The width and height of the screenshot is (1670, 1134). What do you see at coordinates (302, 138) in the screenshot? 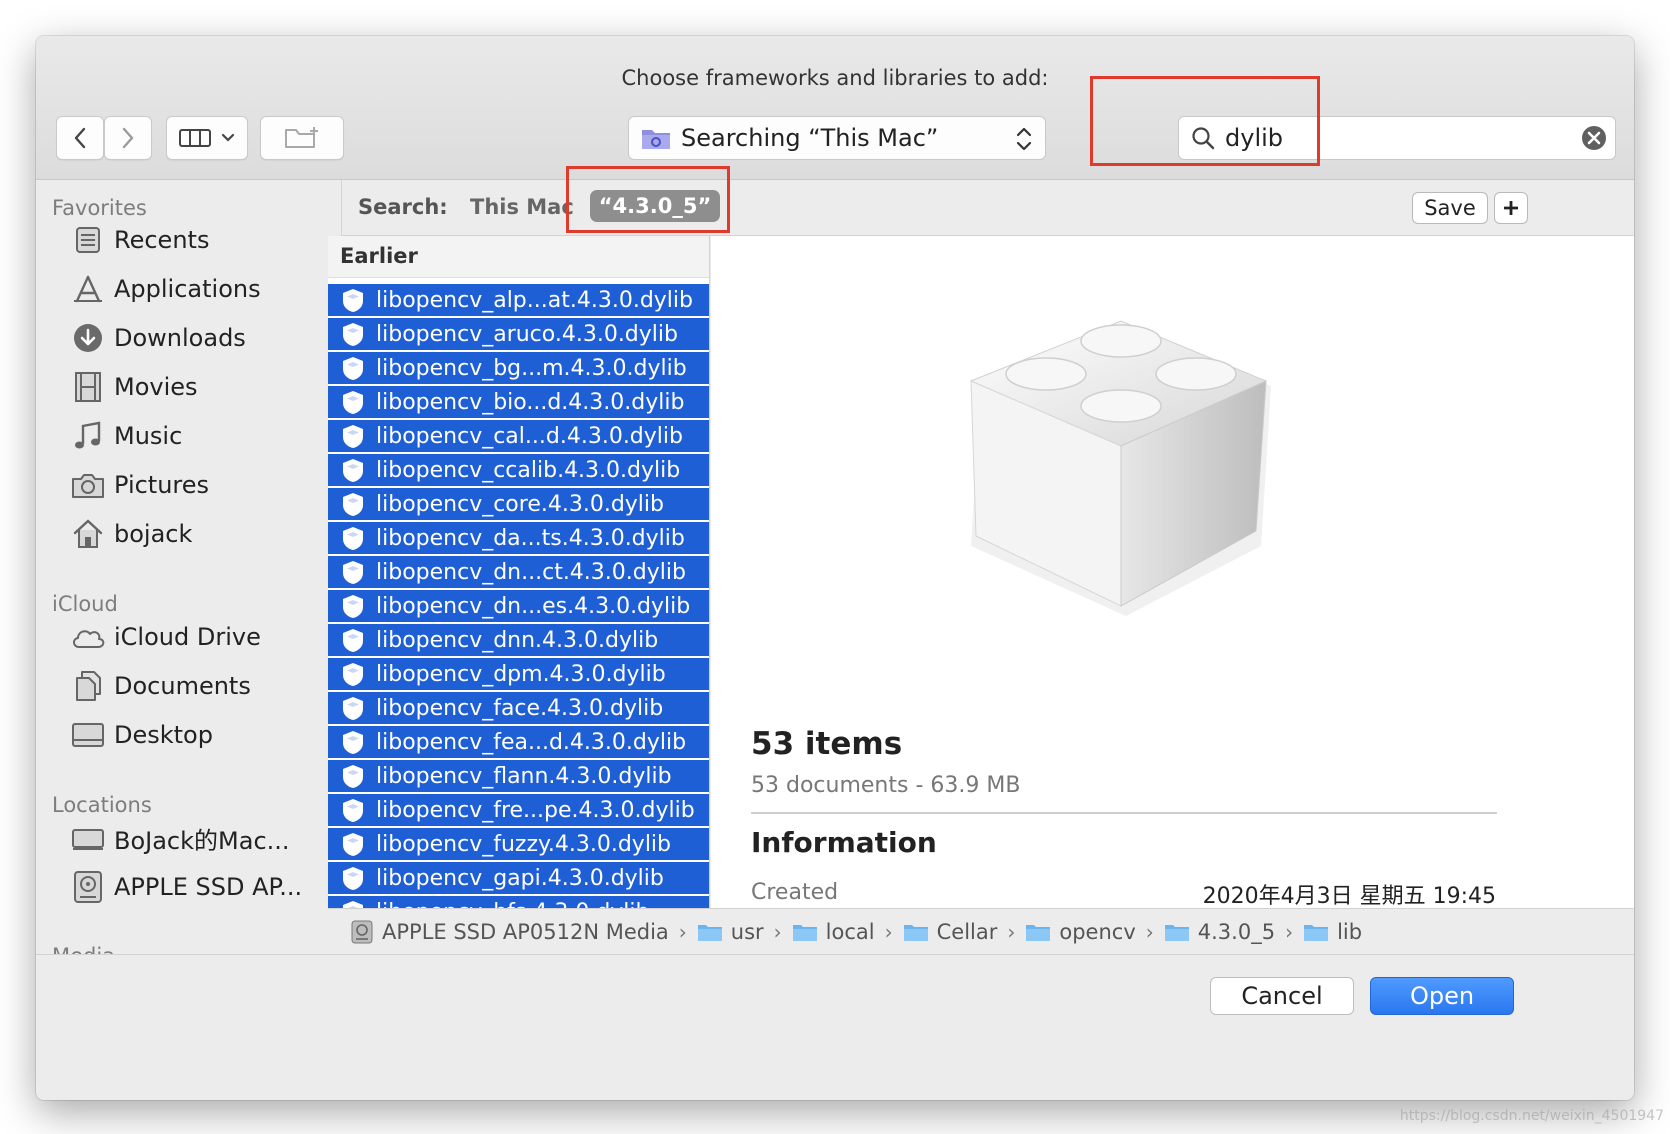
I see `new-folder-button` at bounding box center [302, 138].